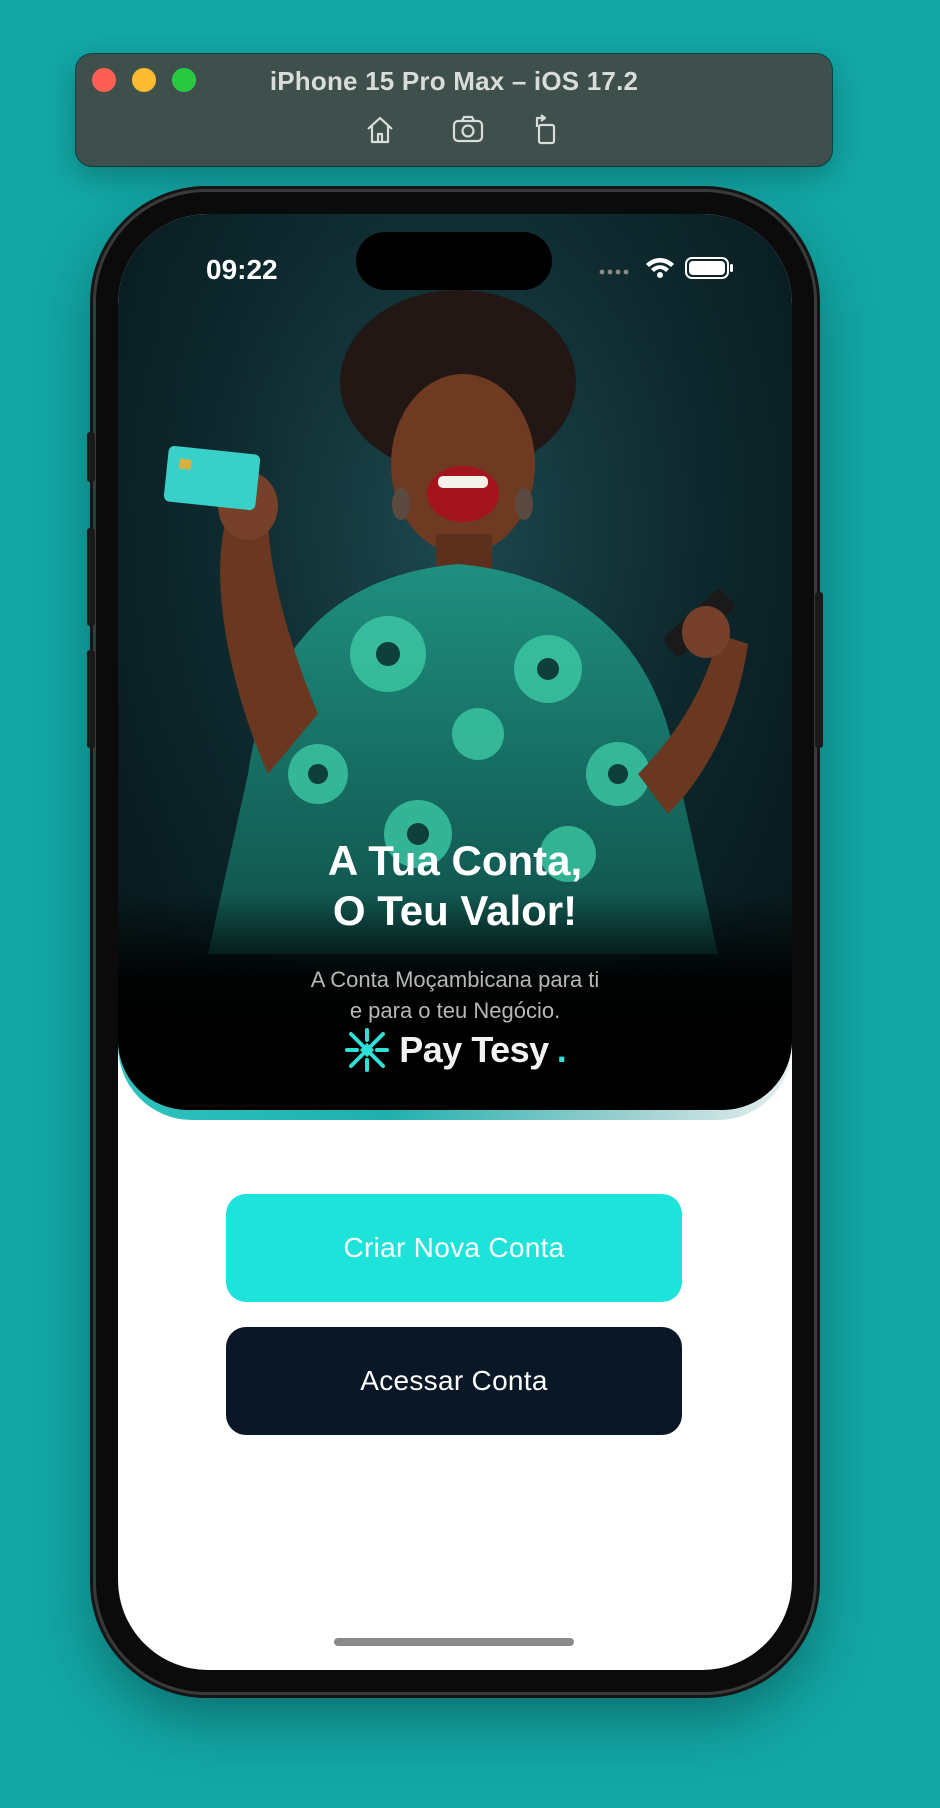  Describe the element at coordinates (367, 1050) in the screenshot. I see `pay-tesy-logo-icon` at that location.